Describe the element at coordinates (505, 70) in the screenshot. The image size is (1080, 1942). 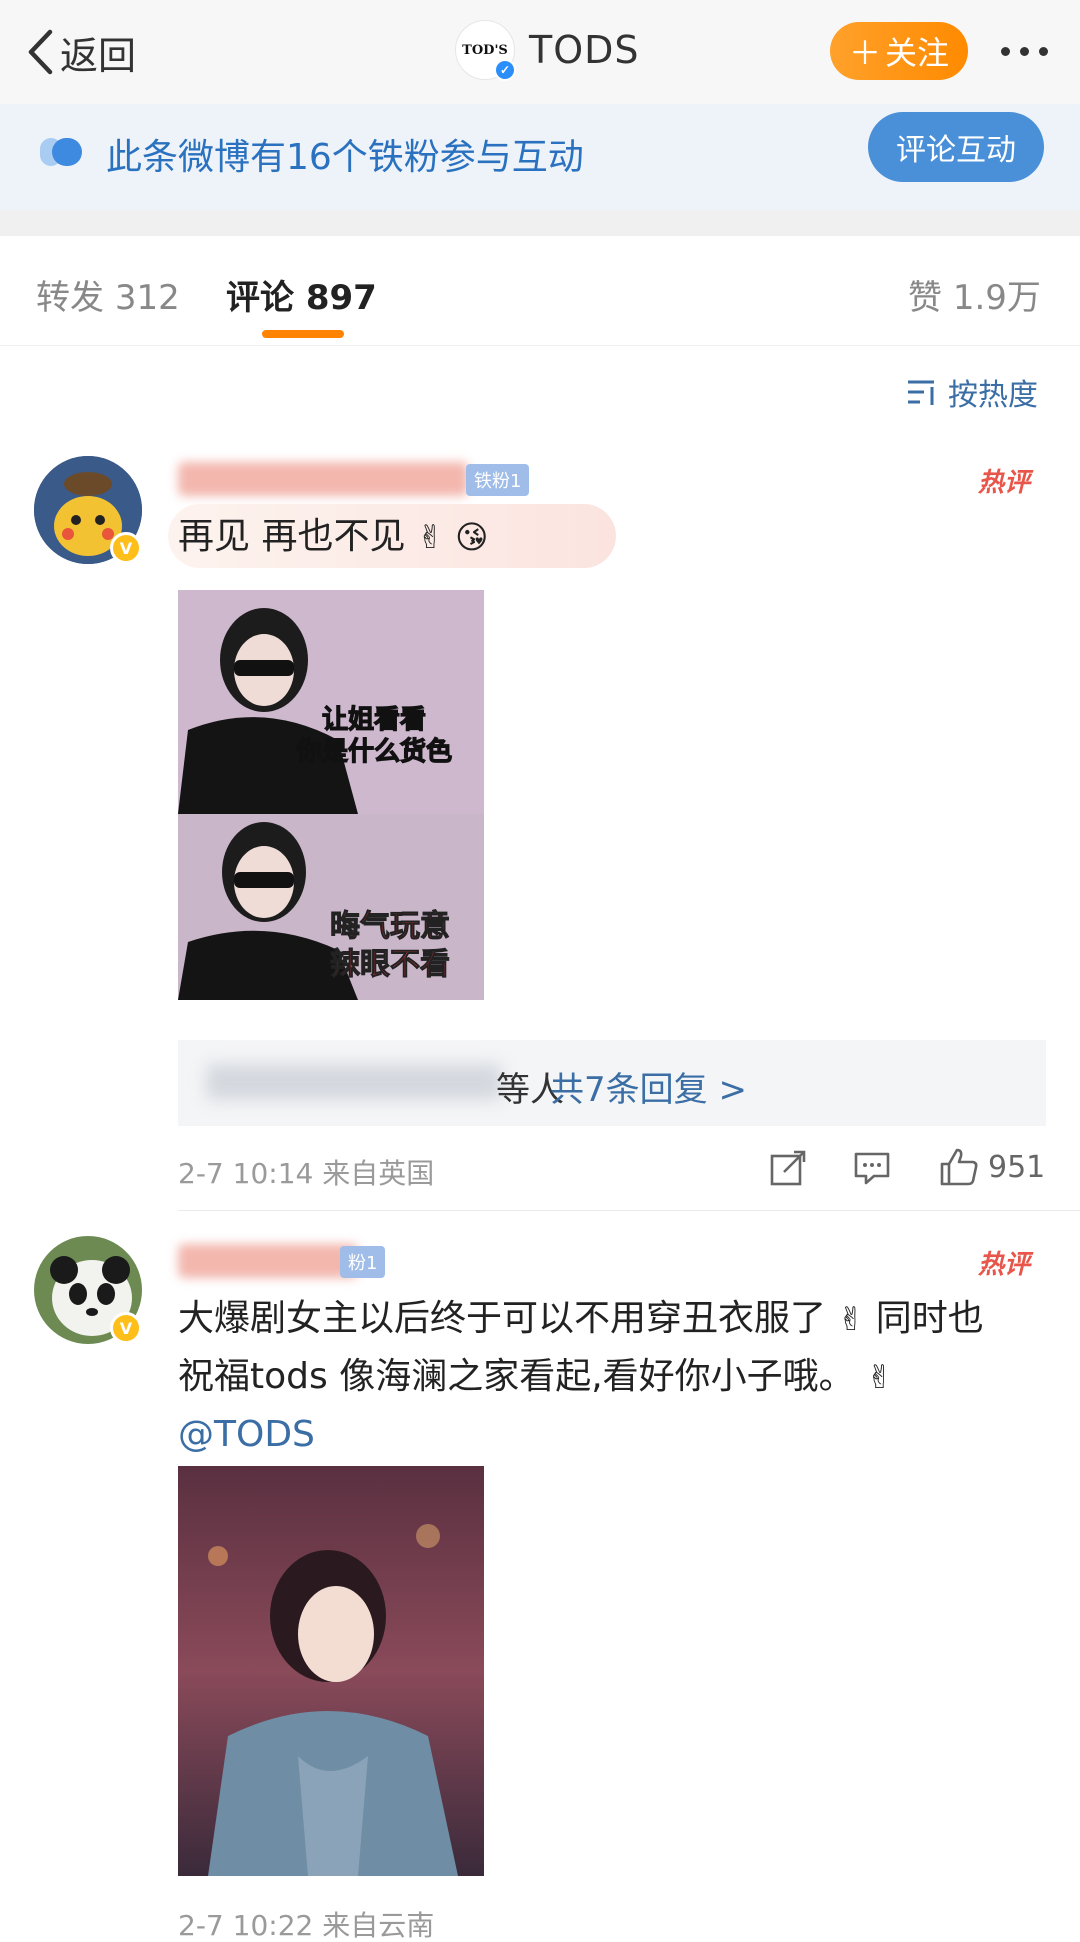
I see `verified-icon: ✓` at that location.